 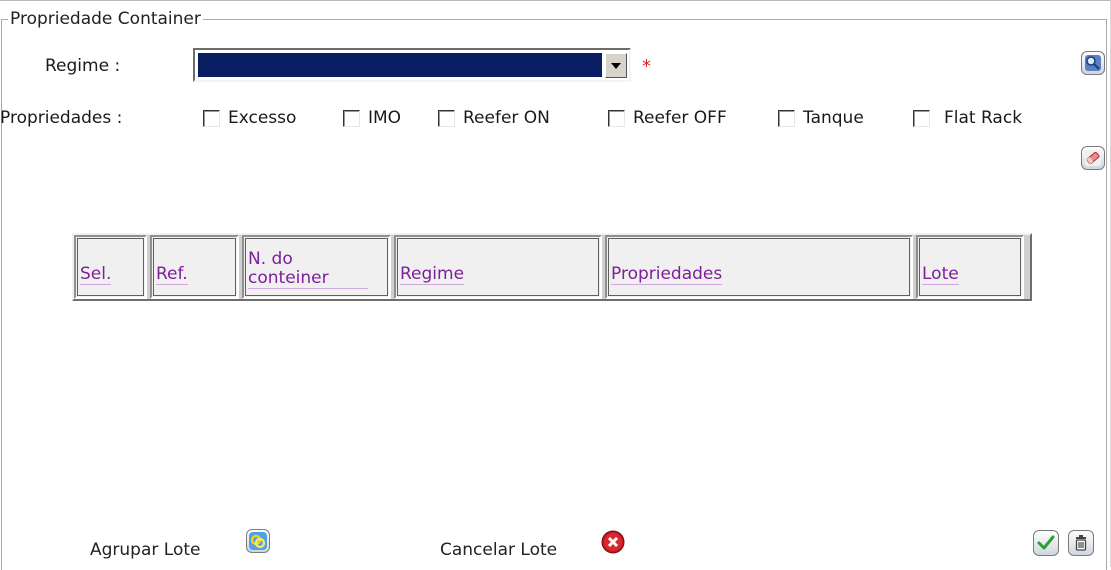 What do you see at coordinates (1046, 543) in the screenshot?
I see `confirm-icon` at bounding box center [1046, 543].